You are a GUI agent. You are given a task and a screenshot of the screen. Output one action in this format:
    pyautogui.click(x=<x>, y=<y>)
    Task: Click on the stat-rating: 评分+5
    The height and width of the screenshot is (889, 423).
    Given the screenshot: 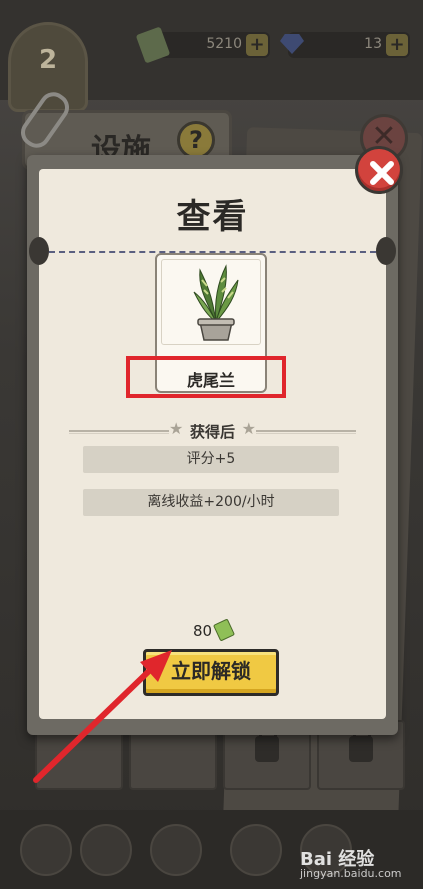 What is the action you would take?
    pyautogui.click(x=211, y=459)
    